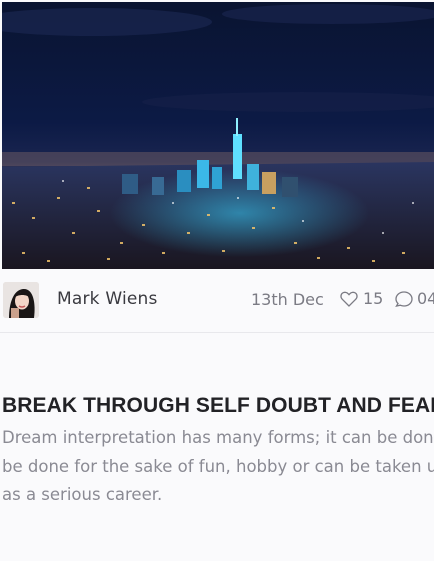 The width and height of the screenshot is (434, 561). I want to click on post-date: 13th Dec, so click(287, 299).